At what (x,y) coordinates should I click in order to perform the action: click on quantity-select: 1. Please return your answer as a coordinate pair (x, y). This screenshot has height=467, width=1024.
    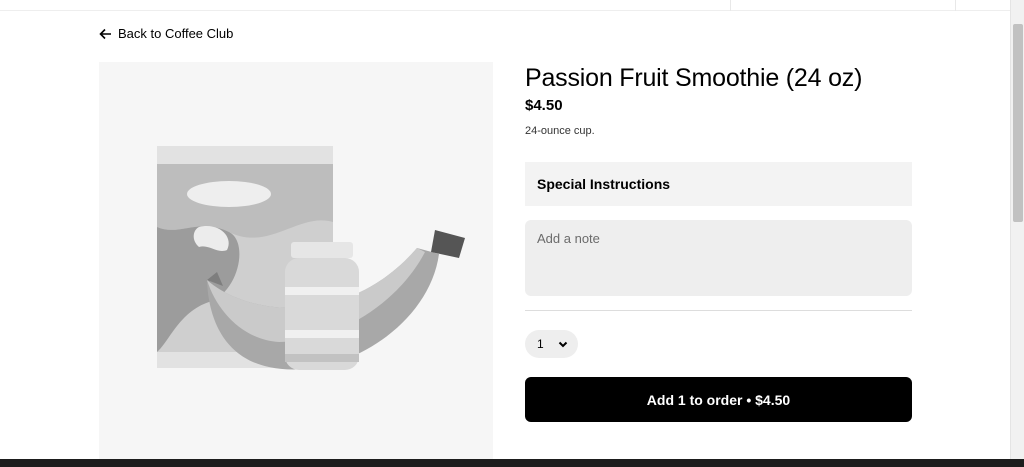
    Looking at the image, I should click on (551, 344).